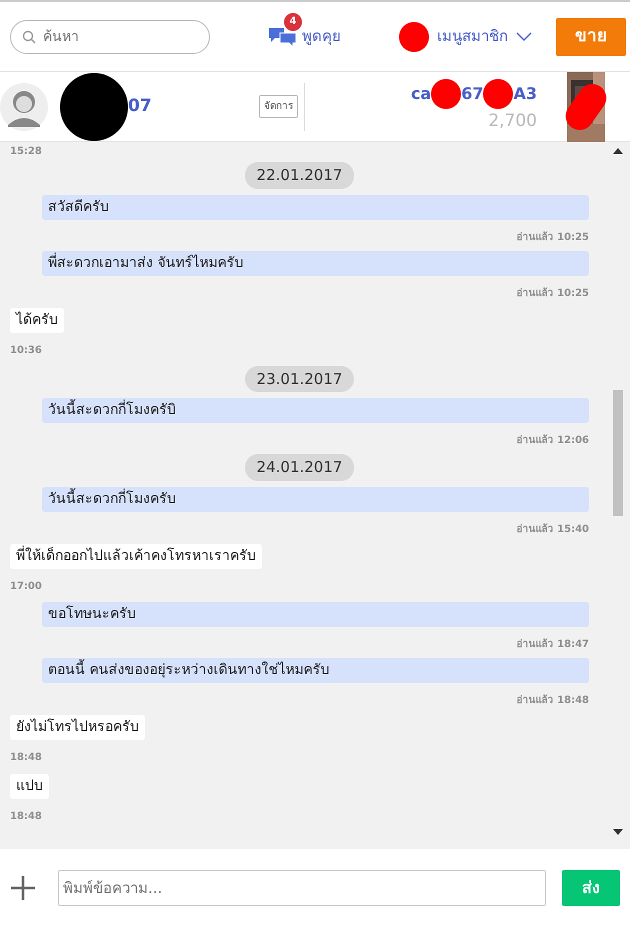 The width and height of the screenshot is (630, 948). I want to click on date-separator: 24.01.2017, so click(299, 467).